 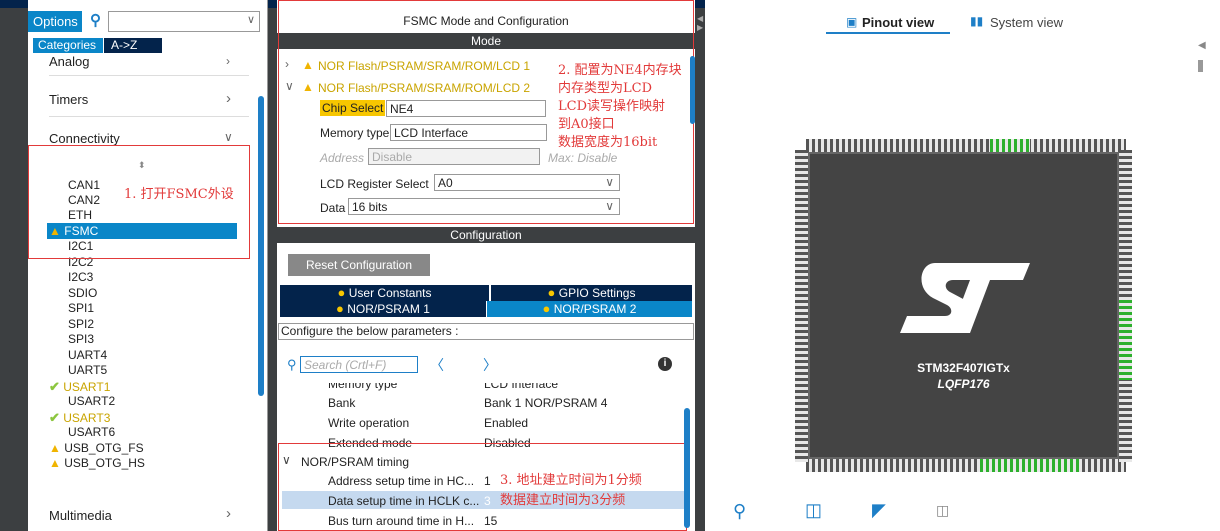 I want to click on peripheral-item-usart3: ✔ USART3, so click(x=79, y=418).